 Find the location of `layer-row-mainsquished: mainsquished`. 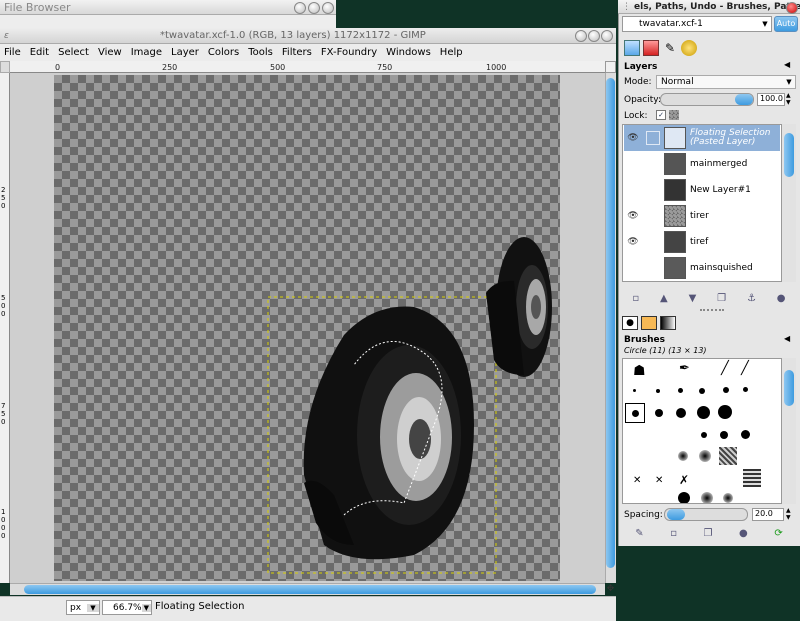

layer-row-mainsquished: mainsquished is located at coordinates (702, 268).